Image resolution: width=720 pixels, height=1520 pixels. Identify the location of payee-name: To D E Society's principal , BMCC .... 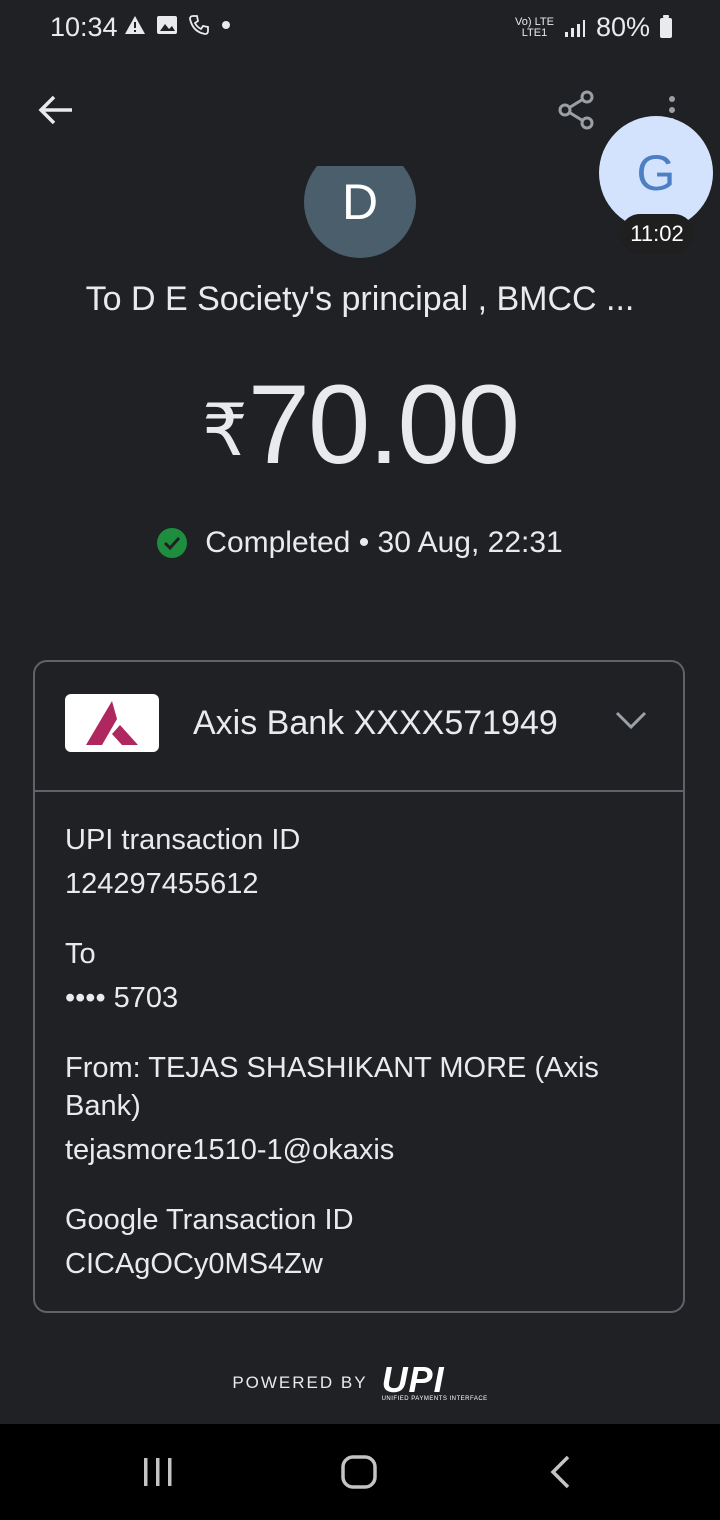
(360, 299).